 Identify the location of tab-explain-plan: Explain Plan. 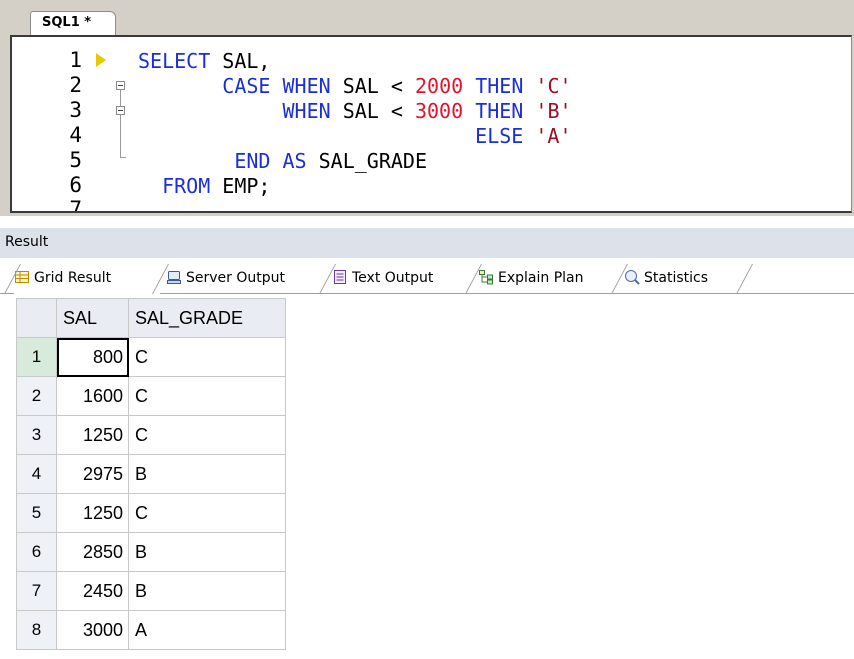
(530, 279).